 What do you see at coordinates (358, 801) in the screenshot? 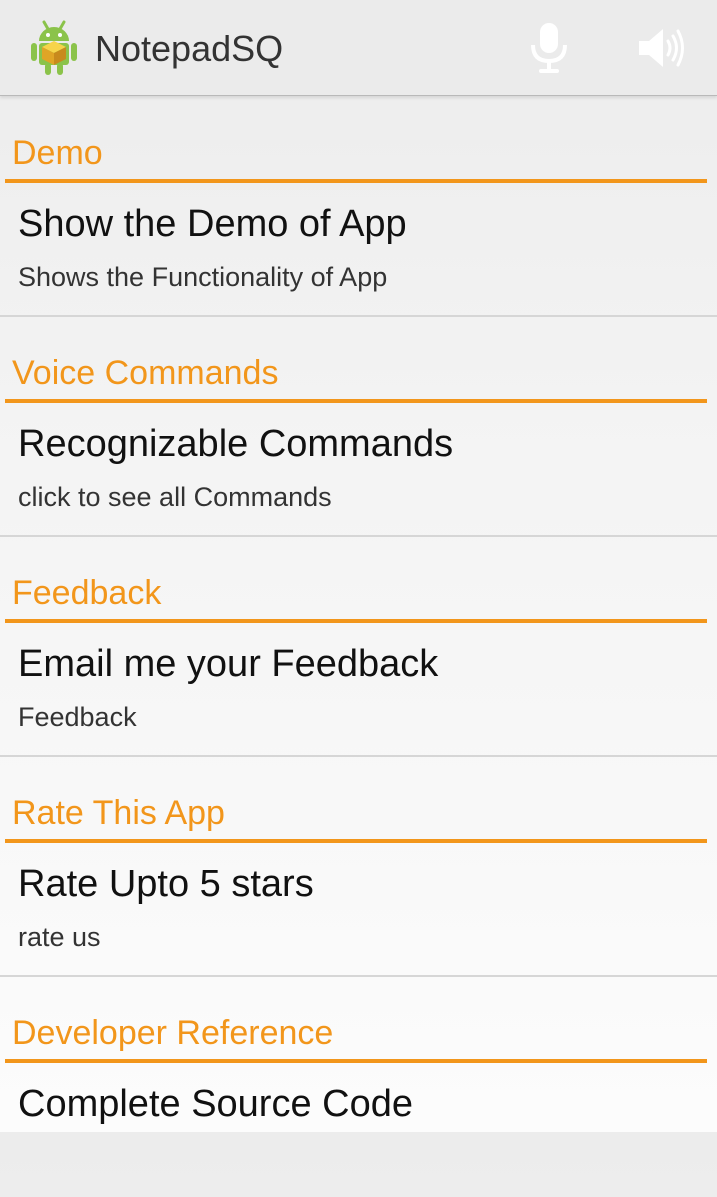
I see `category-rate-app: Rate This App` at bounding box center [358, 801].